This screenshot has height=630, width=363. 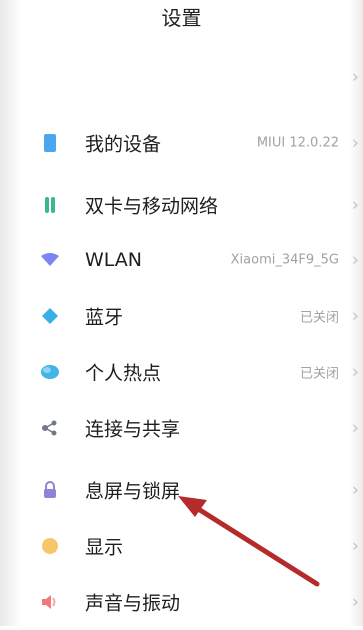 What do you see at coordinates (192, 372) in the screenshot?
I see `settings-item-hotspot: 个人热点 已关闭 ›` at bounding box center [192, 372].